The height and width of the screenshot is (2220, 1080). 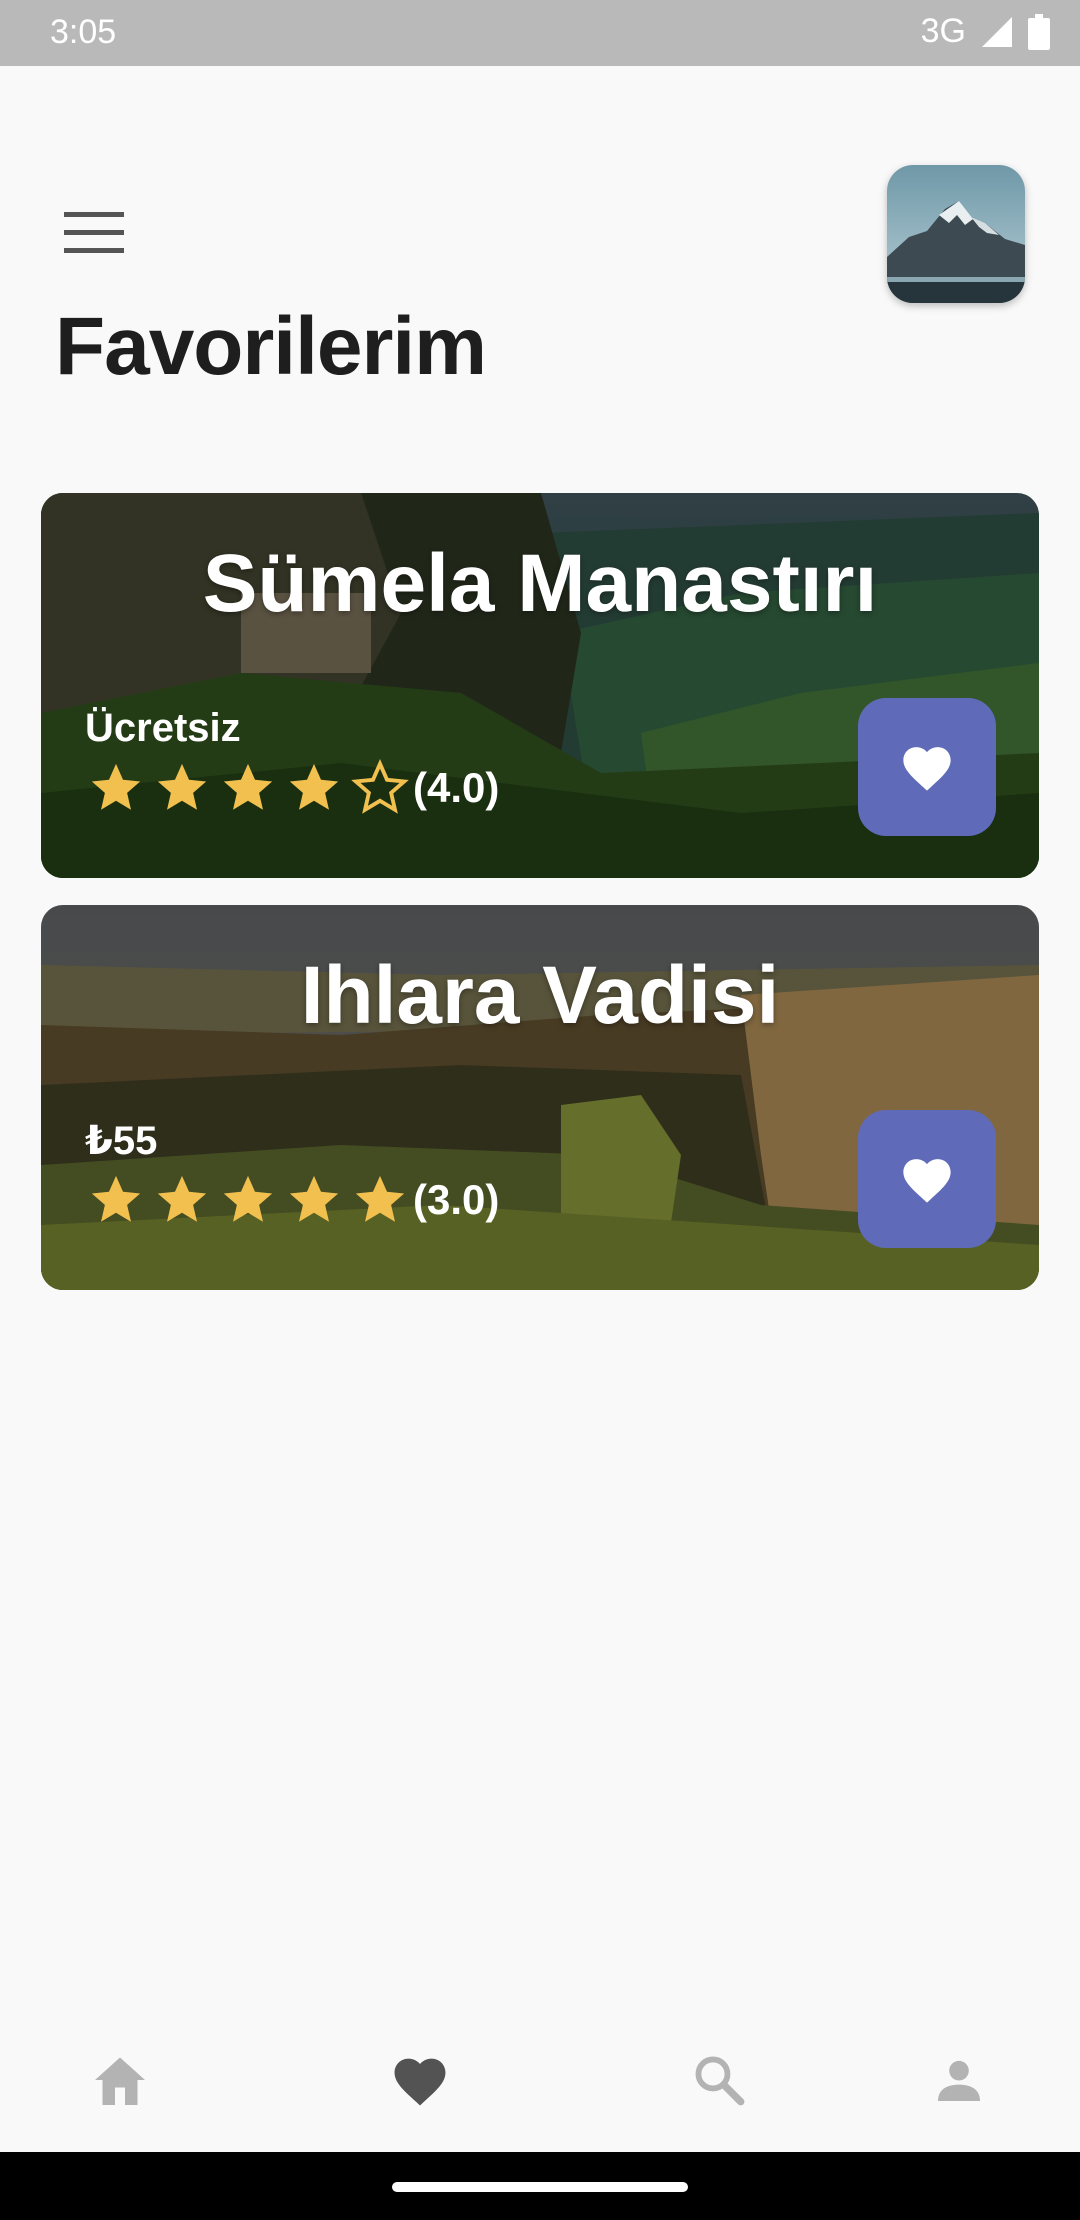 I want to click on page-title: Favorilerim, so click(x=271, y=346).